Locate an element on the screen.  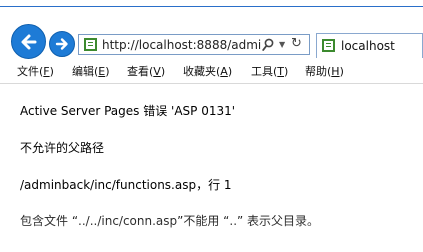
refresh-icon: ↻ is located at coordinates (296, 44).